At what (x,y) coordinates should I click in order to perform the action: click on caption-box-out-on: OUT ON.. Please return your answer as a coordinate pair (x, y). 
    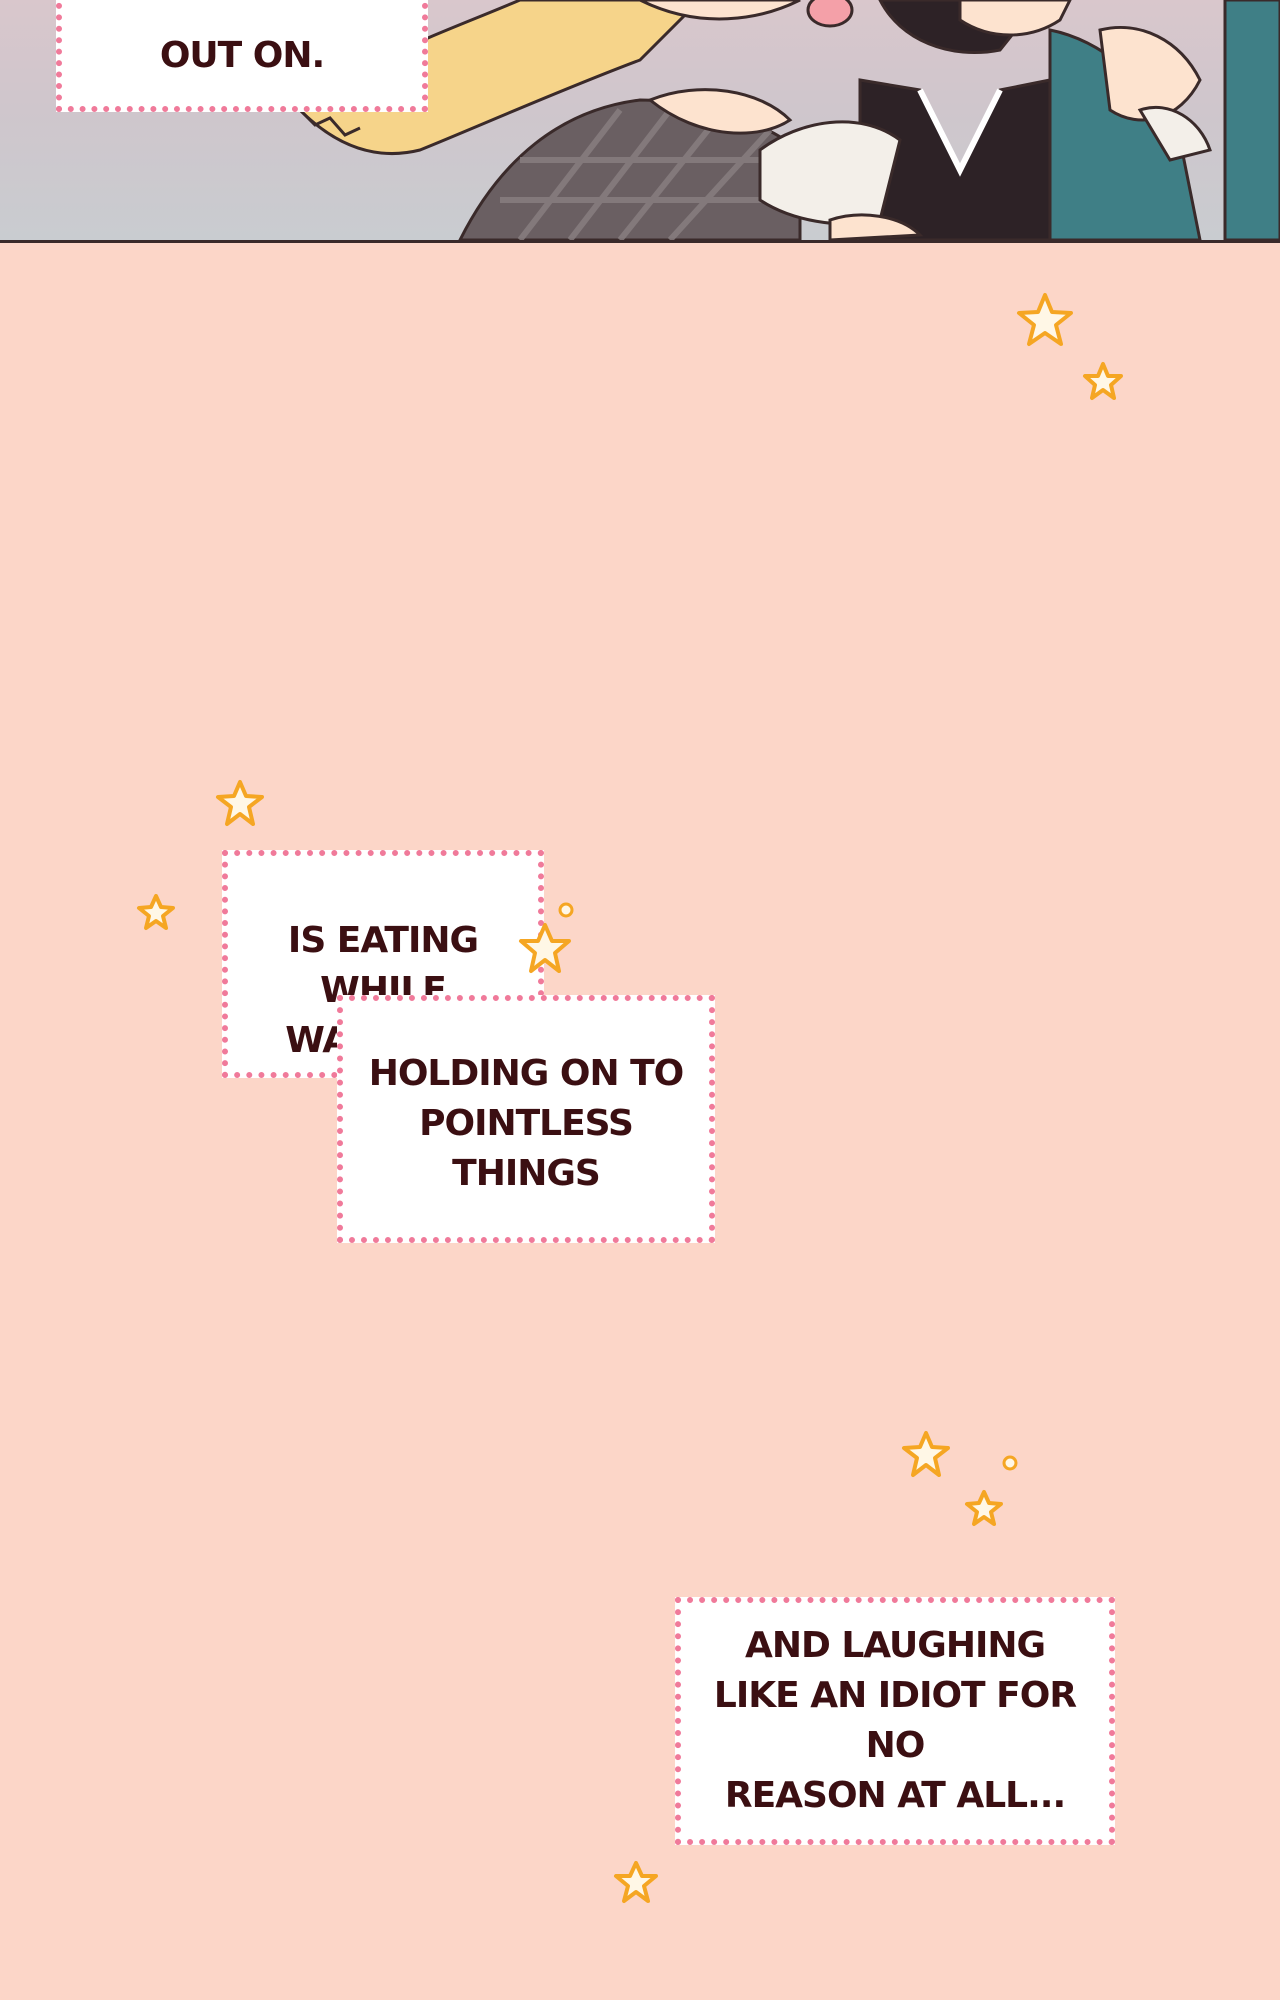
    Looking at the image, I should click on (242, 56).